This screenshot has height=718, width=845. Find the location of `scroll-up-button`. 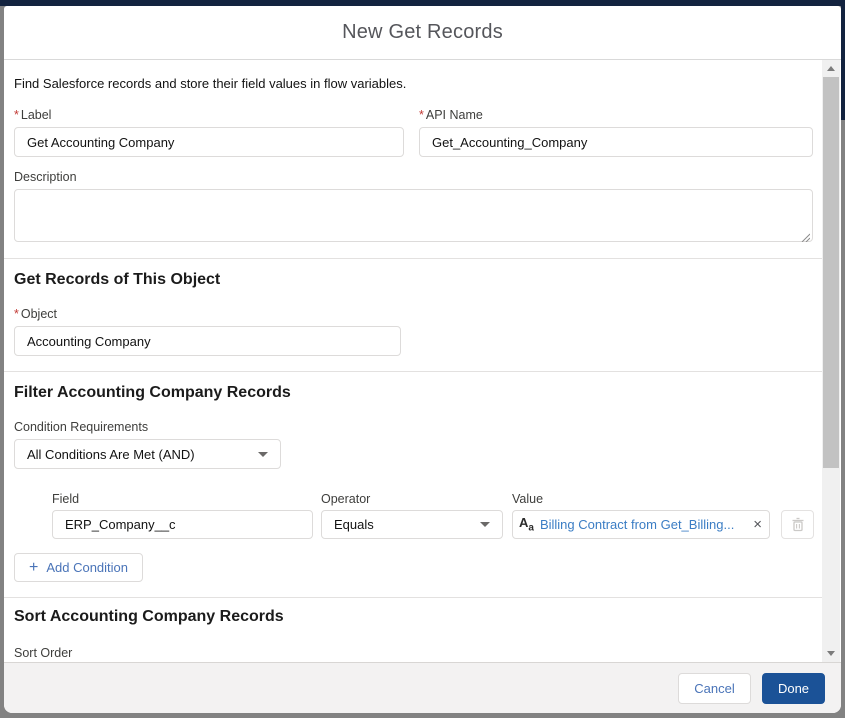

scroll-up-button is located at coordinates (831, 68).